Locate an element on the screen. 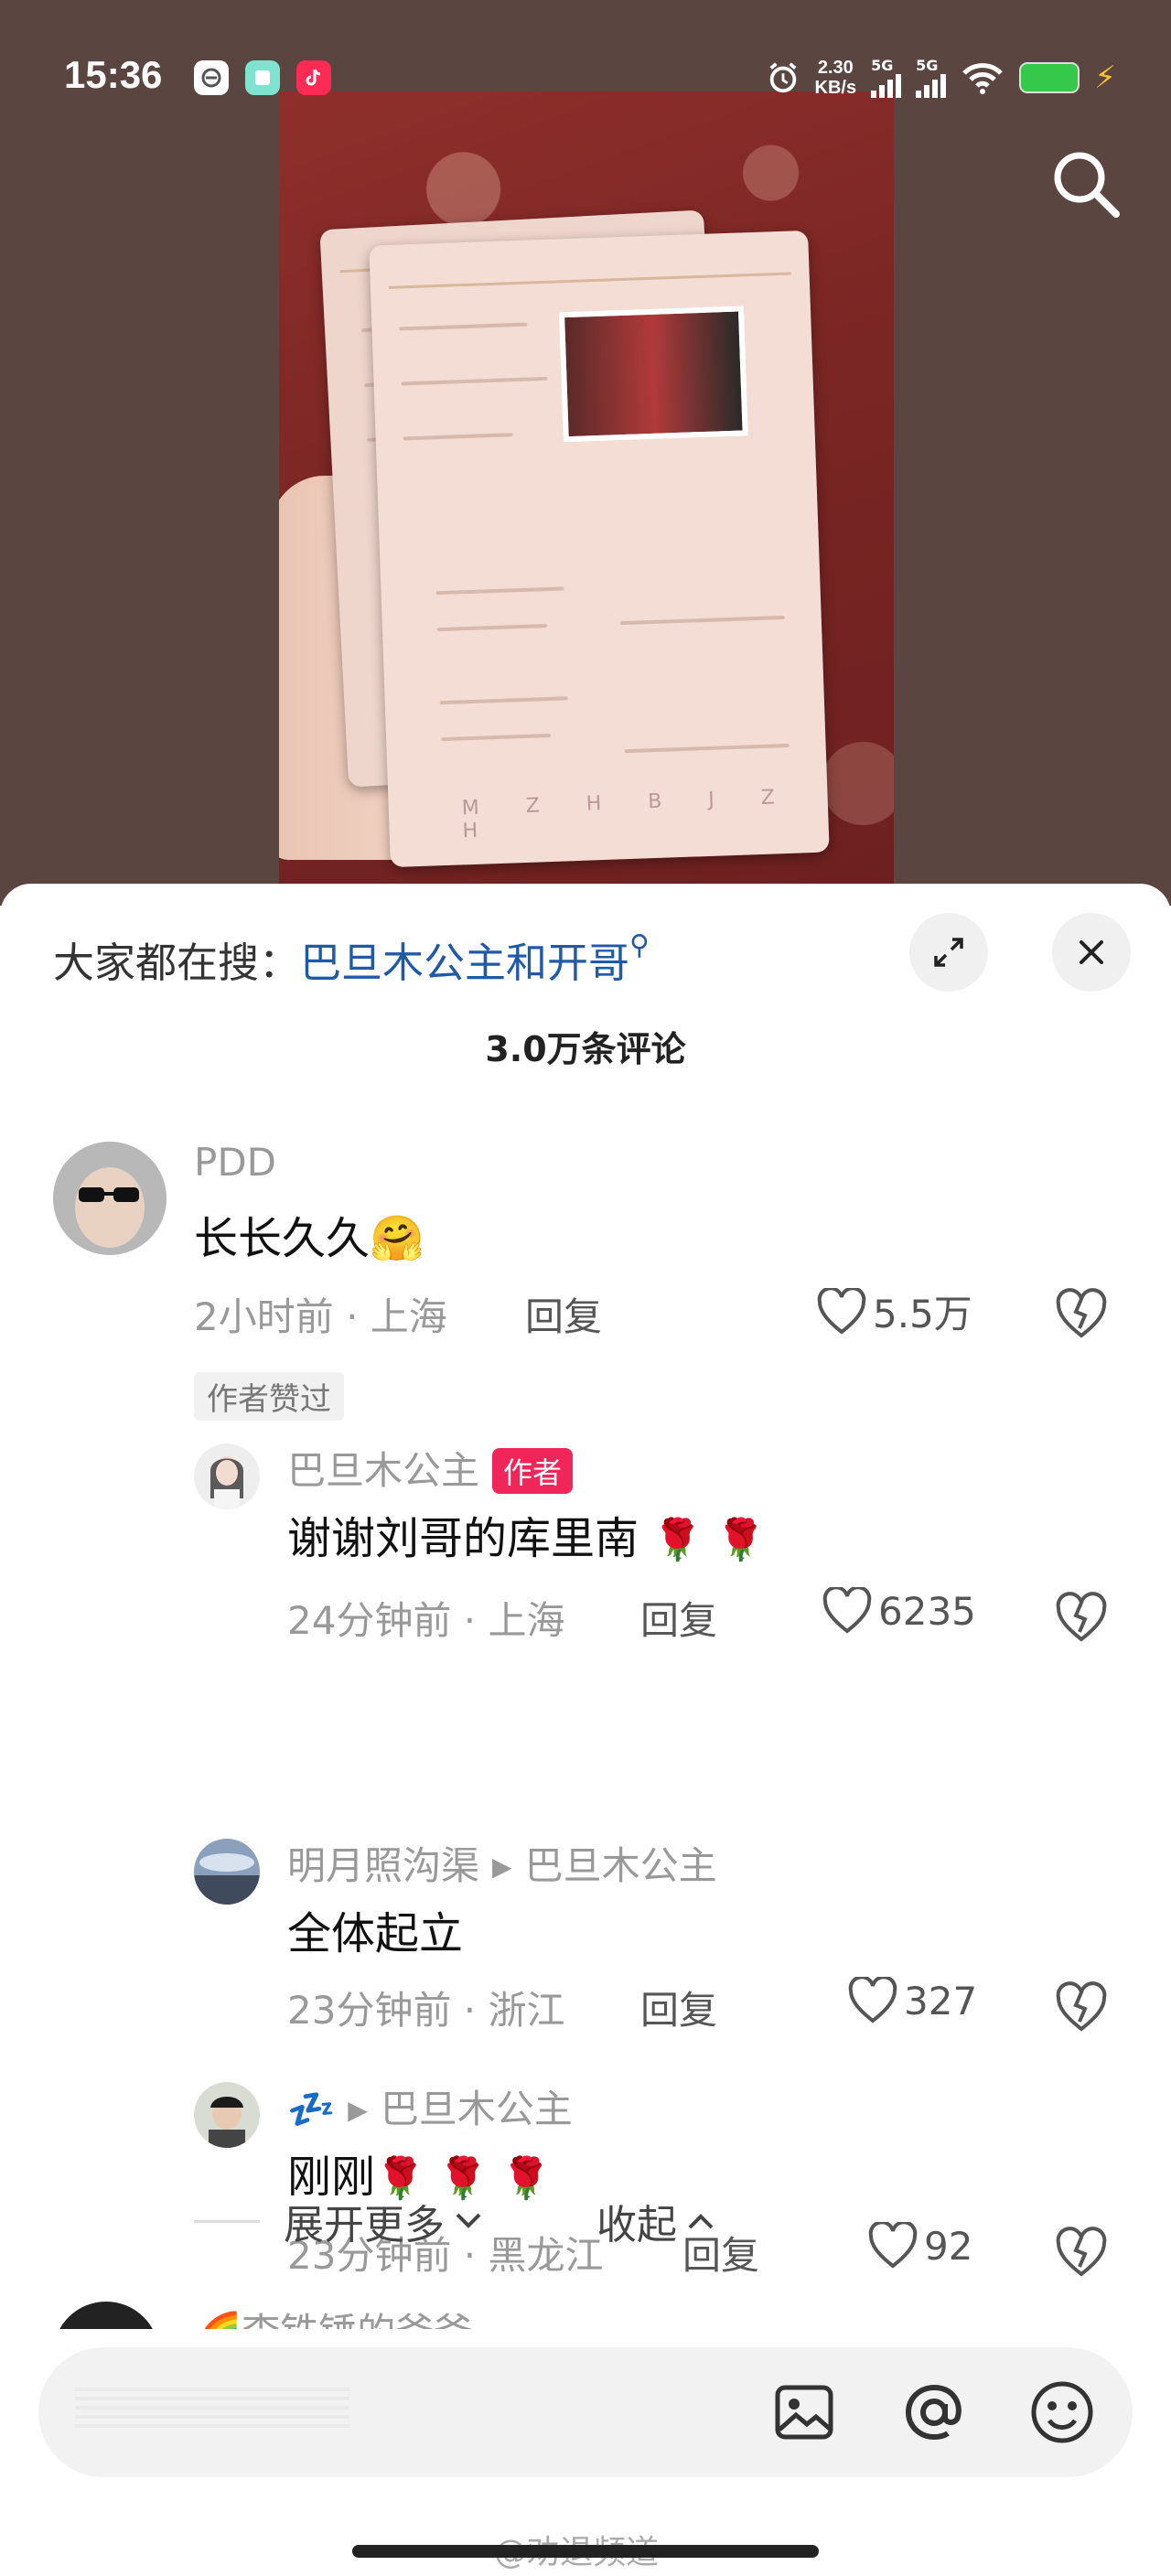 The image size is (1171, 2576). fullscreen-button is located at coordinates (948, 952).